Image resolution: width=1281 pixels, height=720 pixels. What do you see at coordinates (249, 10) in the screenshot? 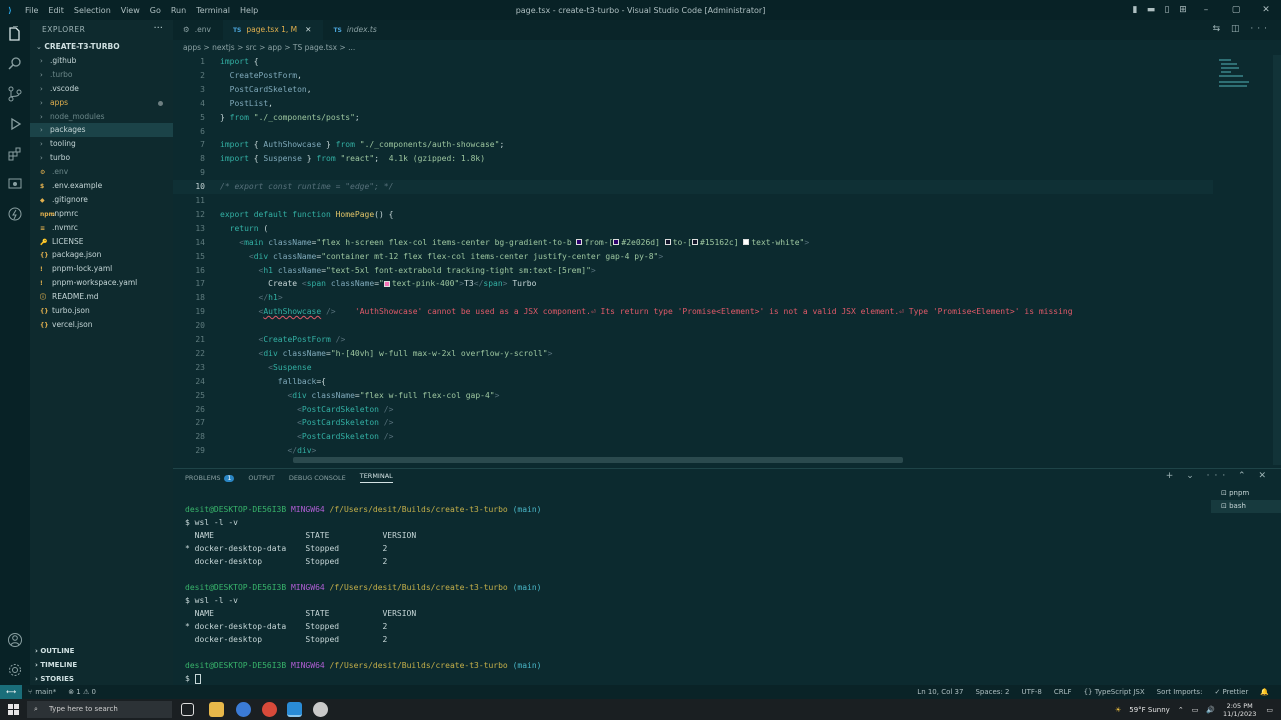
I see `menu-help: Help` at bounding box center [249, 10].